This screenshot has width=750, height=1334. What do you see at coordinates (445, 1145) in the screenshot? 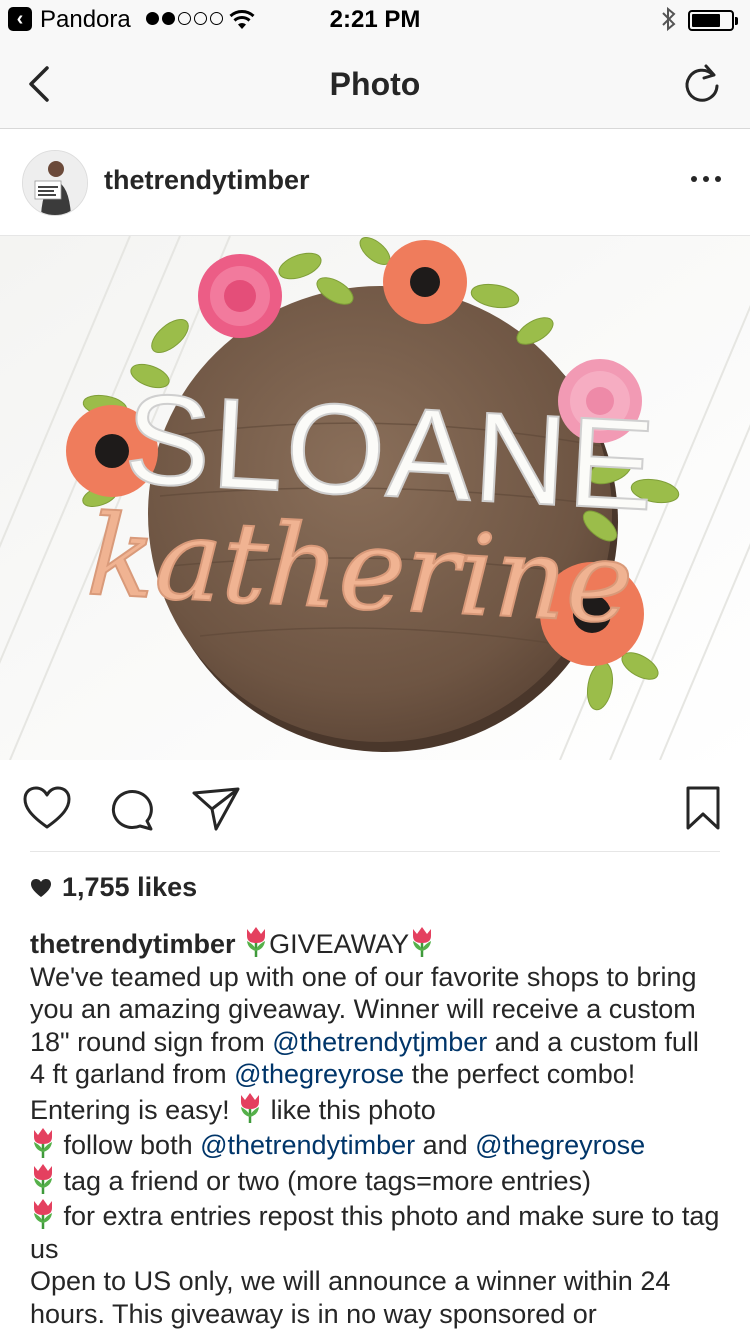
I see `caption-text: and` at bounding box center [445, 1145].